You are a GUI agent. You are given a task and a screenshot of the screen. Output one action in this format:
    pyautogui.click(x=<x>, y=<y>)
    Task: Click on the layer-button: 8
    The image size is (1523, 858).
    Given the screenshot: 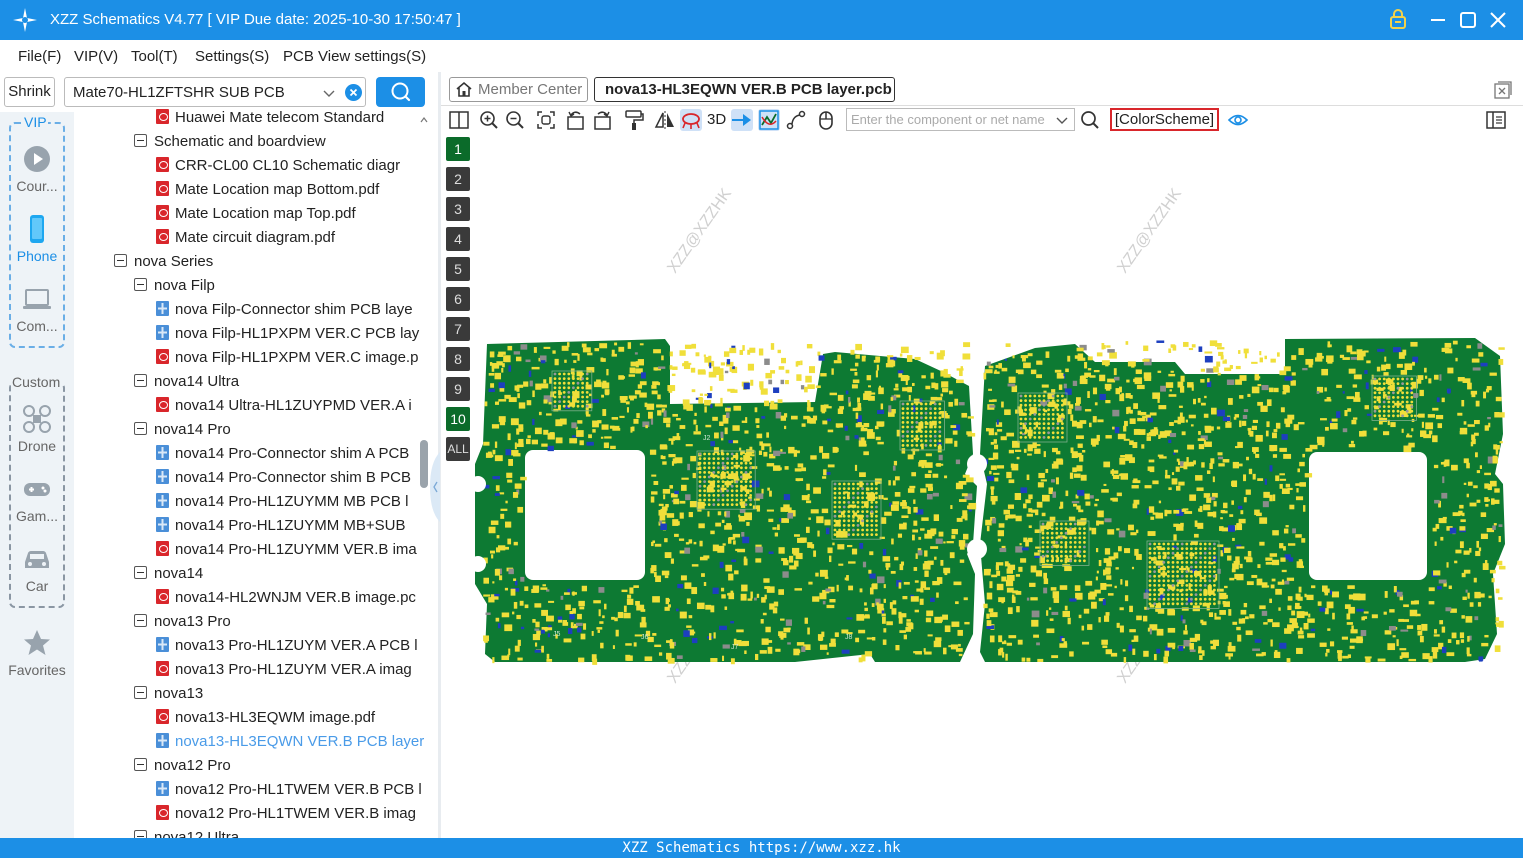 What is the action you would take?
    pyautogui.click(x=458, y=359)
    